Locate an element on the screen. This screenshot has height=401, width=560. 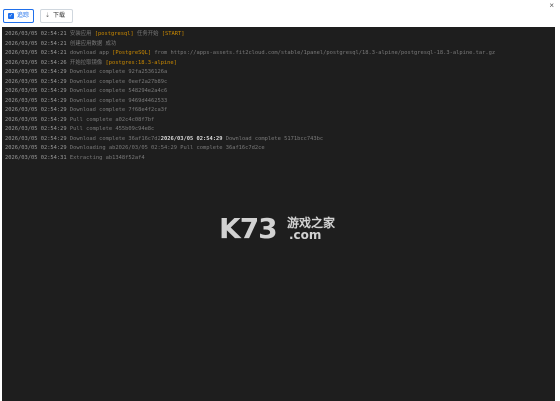
close-icon: × is located at coordinates (551, 5).